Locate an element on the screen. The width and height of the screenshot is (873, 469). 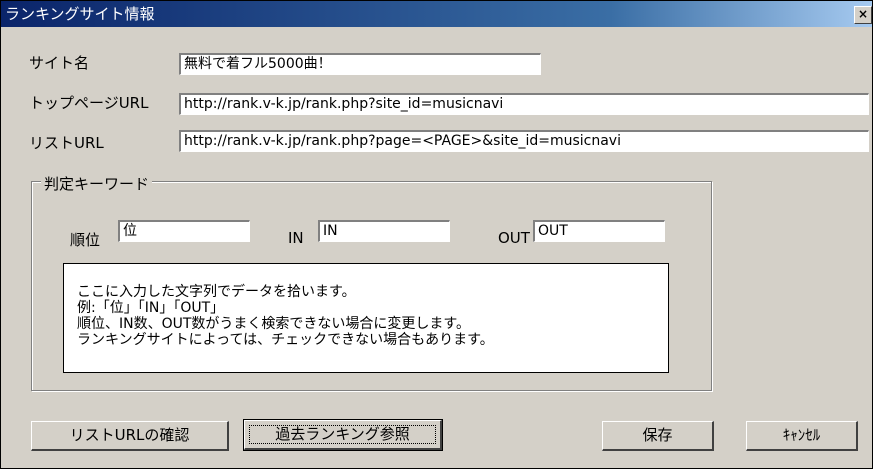
close-button: × is located at coordinates (863, 15).